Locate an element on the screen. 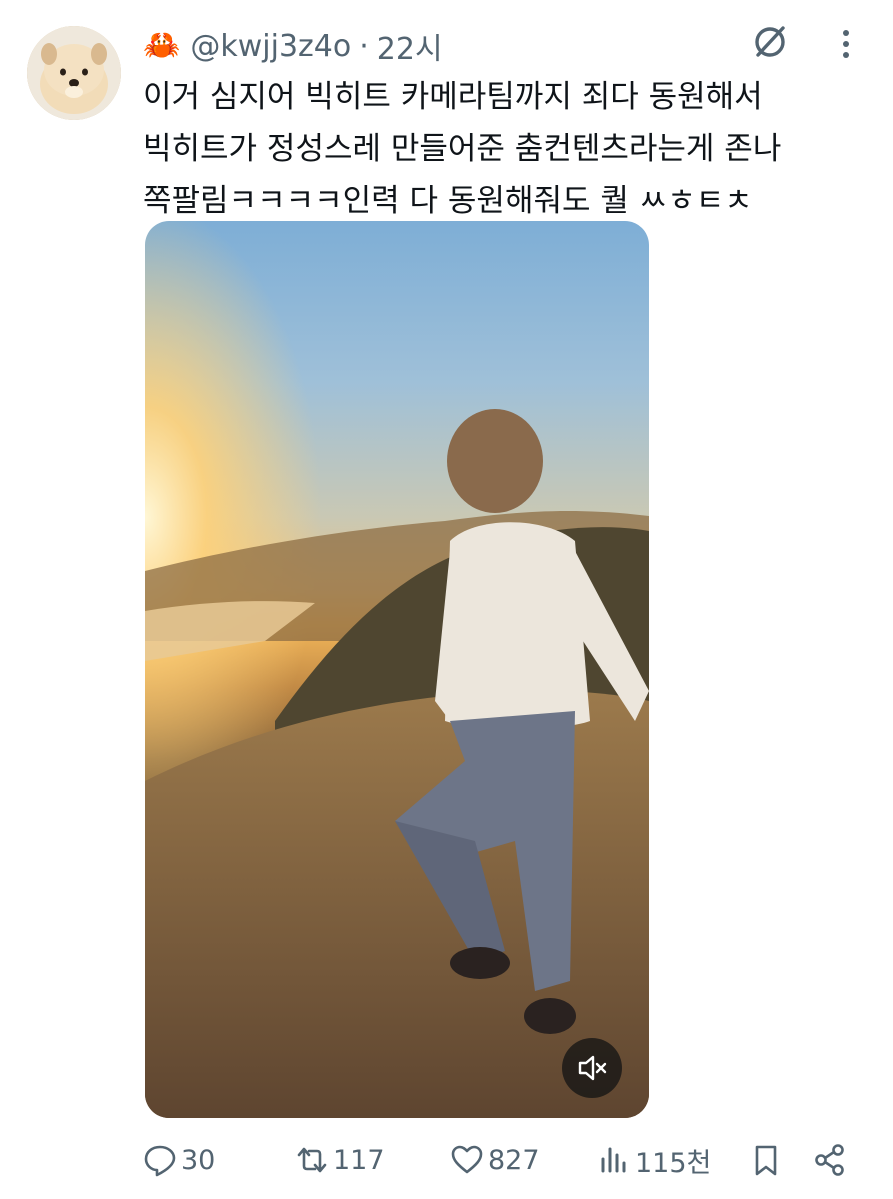 This screenshot has width=893, height=1199. retweet-count: 117 is located at coordinates (359, 1160).